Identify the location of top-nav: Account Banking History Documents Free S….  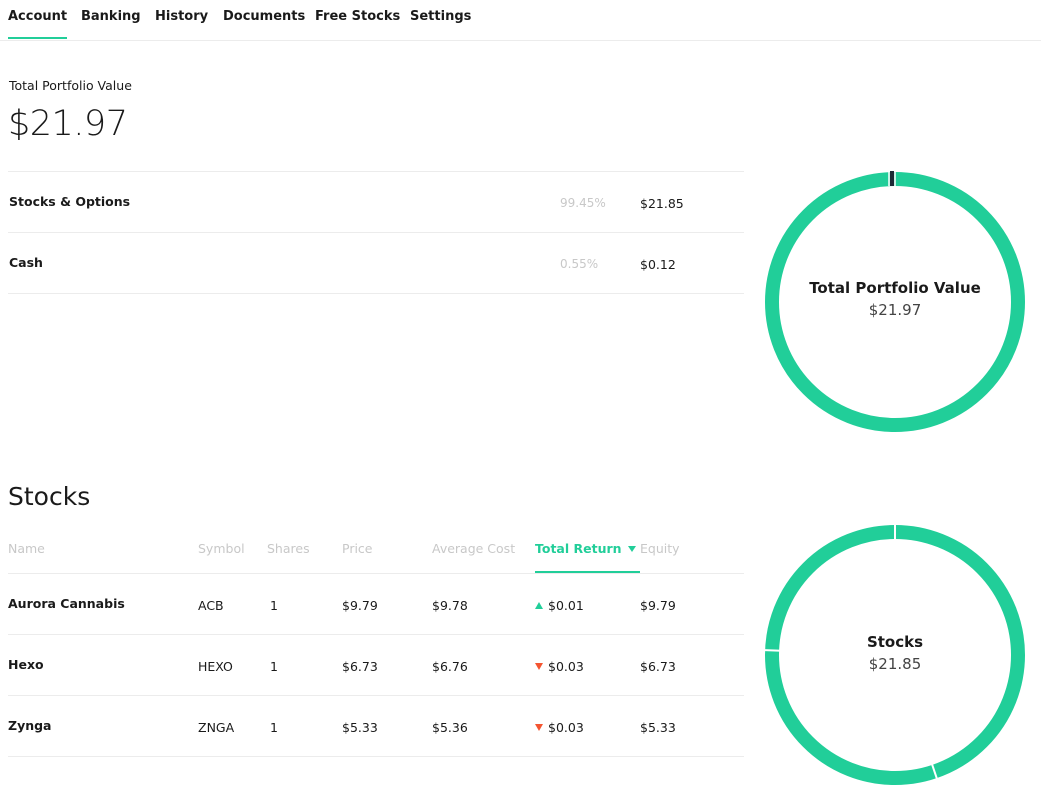
(520, 20).